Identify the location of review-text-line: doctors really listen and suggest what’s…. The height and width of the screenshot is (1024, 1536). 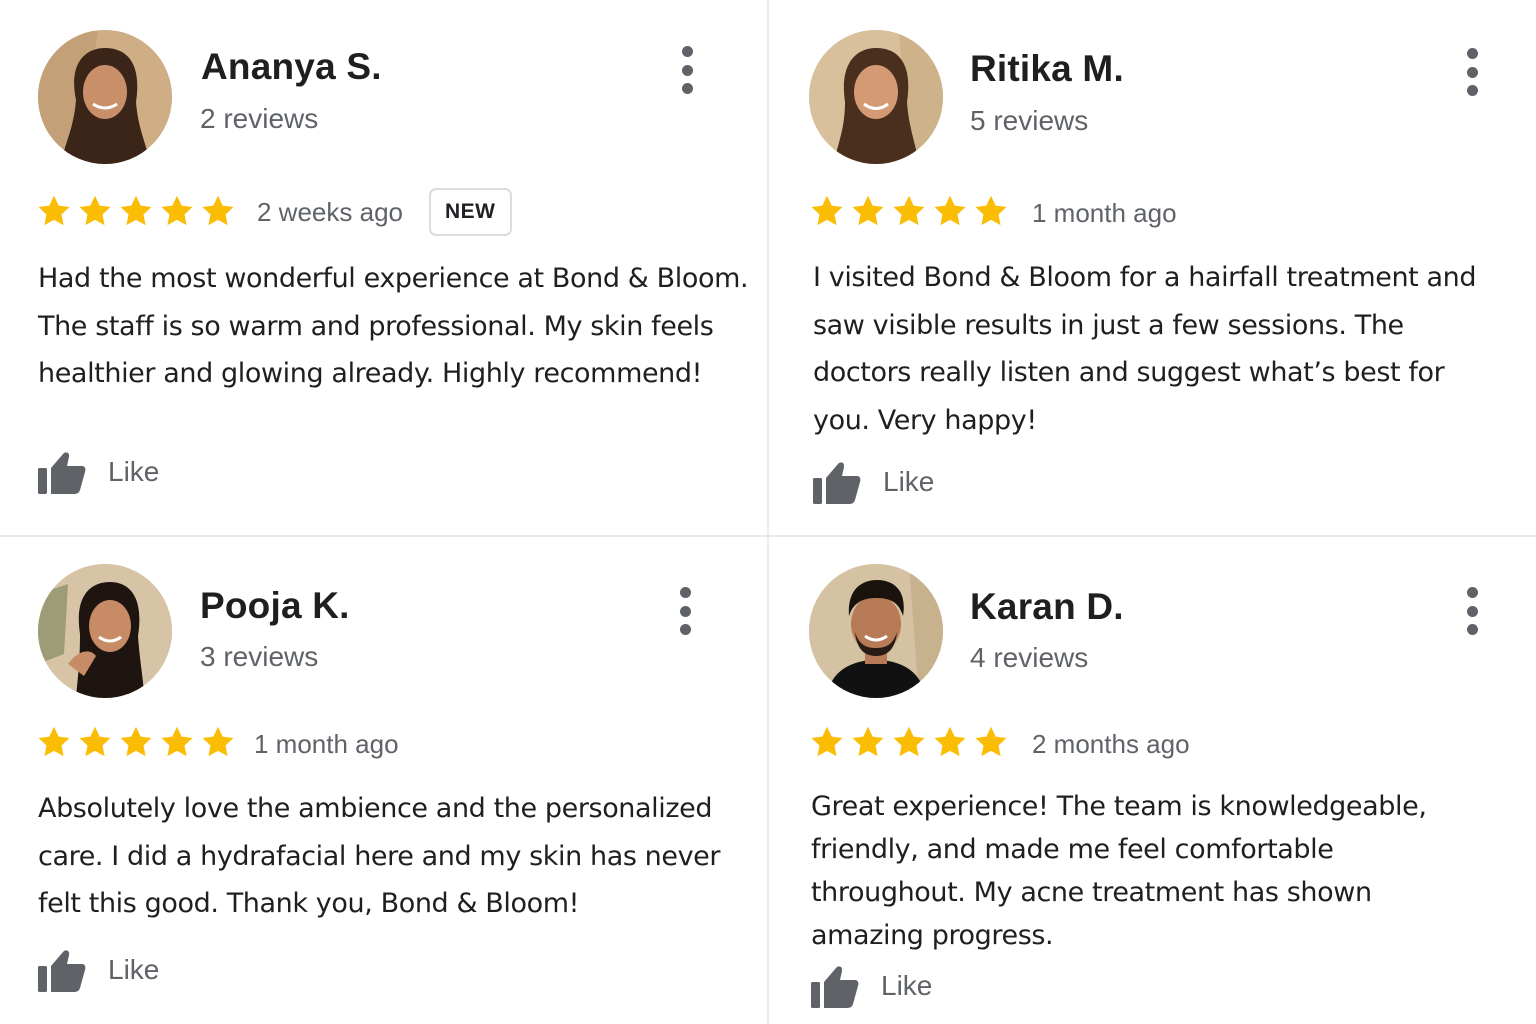
(1129, 372).